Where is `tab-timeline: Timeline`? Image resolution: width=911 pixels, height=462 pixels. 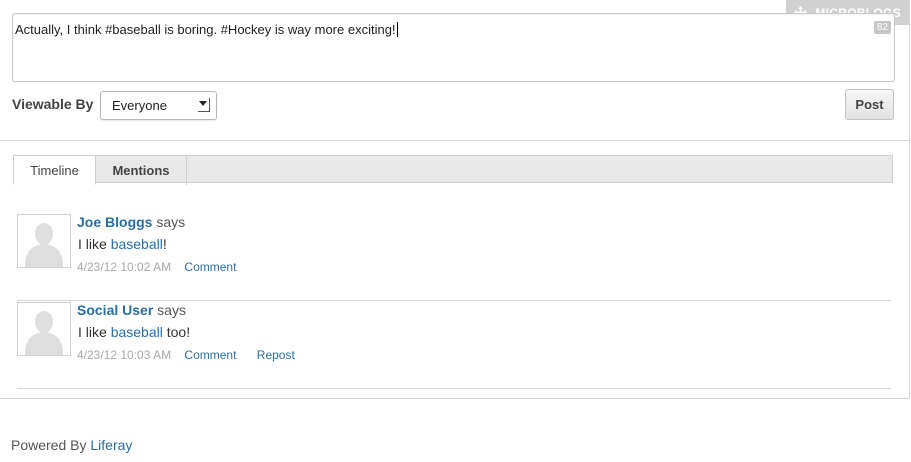 tab-timeline: Timeline is located at coordinates (54, 170).